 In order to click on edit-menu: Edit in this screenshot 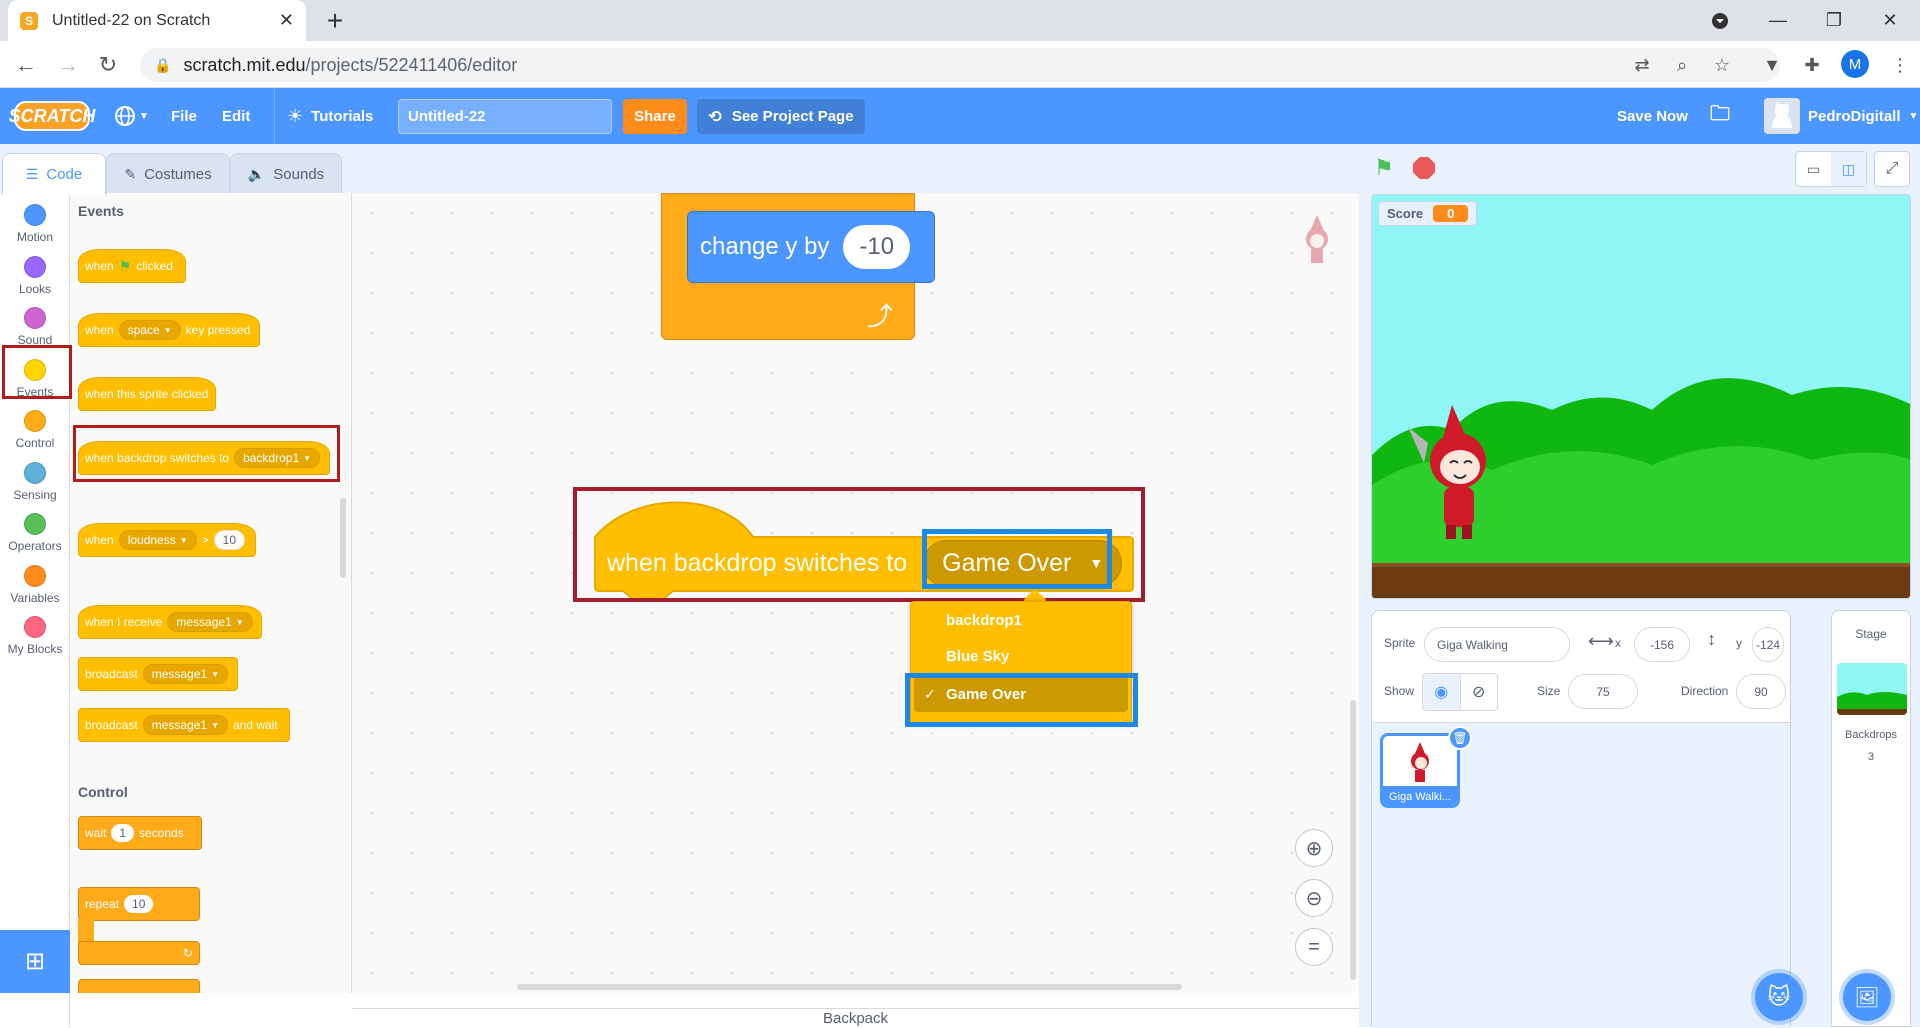, I will do `click(236, 116)`.